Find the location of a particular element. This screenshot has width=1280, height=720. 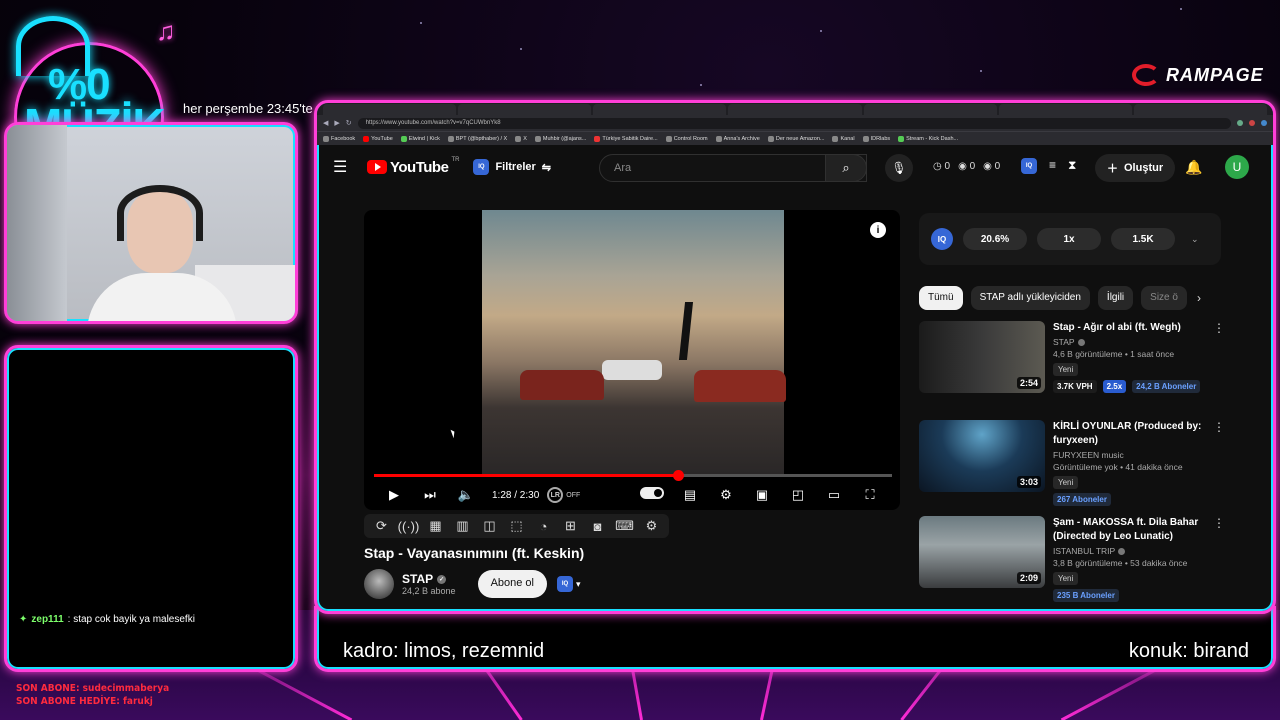

volume-icon: 🔈 is located at coordinates (466, 495).